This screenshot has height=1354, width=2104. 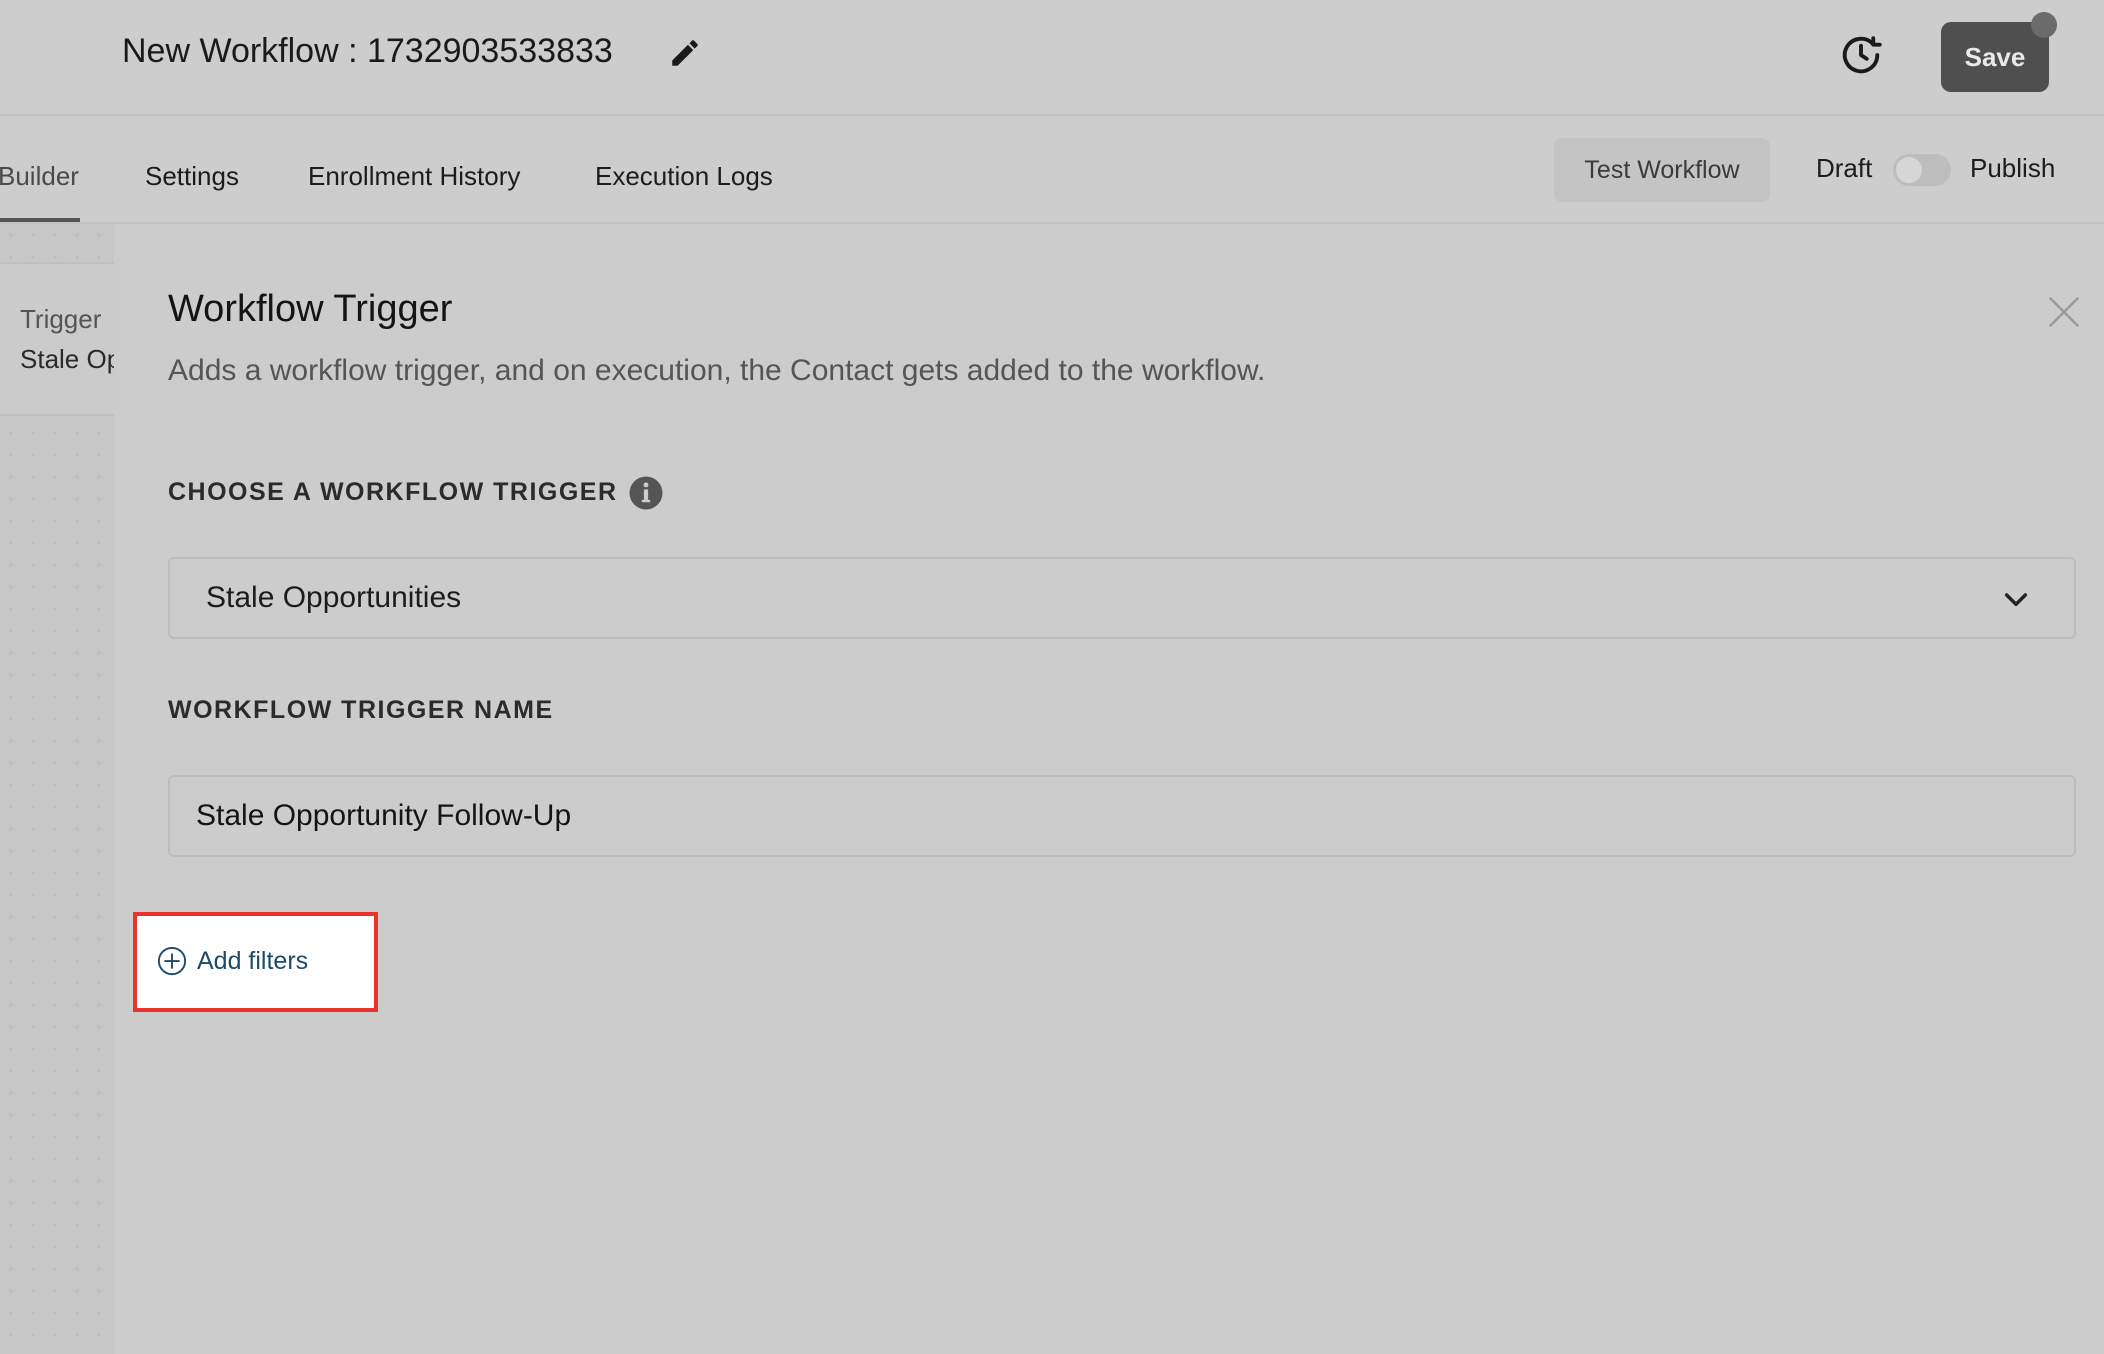 I want to click on edit-icon, so click(x=685, y=53).